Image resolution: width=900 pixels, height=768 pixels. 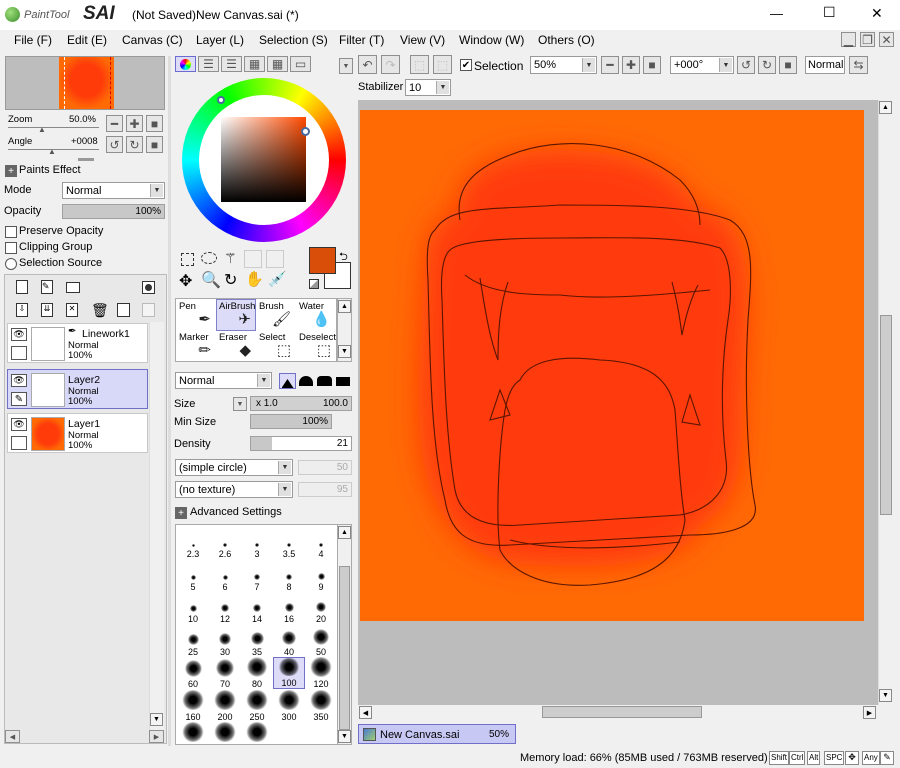 I want to click on min-size-slider: 100%, so click(x=291, y=421).